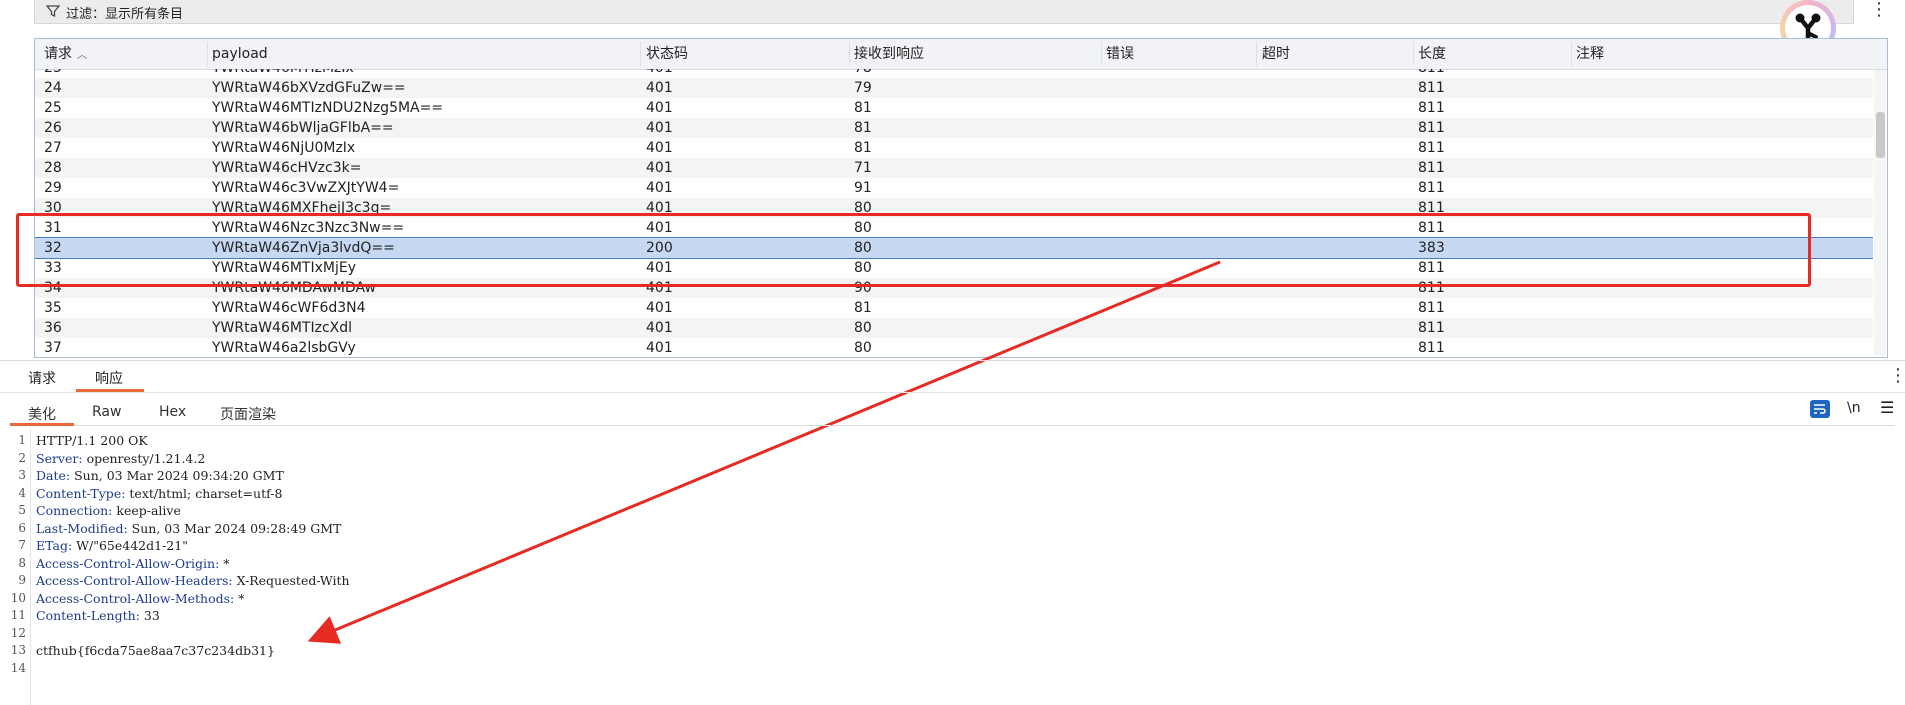  Describe the element at coordinates (53, 328) in the screenshot. I see `cell-request: 36` at that location.